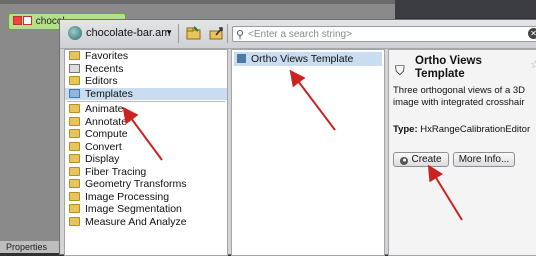  I want to click on detail-title: Ortho Views Template, so click(448, 67).